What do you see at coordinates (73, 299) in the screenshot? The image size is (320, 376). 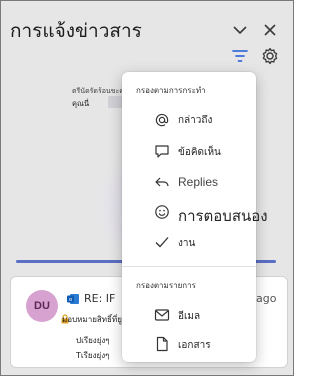 I see `outlook-icon: o` at bounding box center [73, 299].